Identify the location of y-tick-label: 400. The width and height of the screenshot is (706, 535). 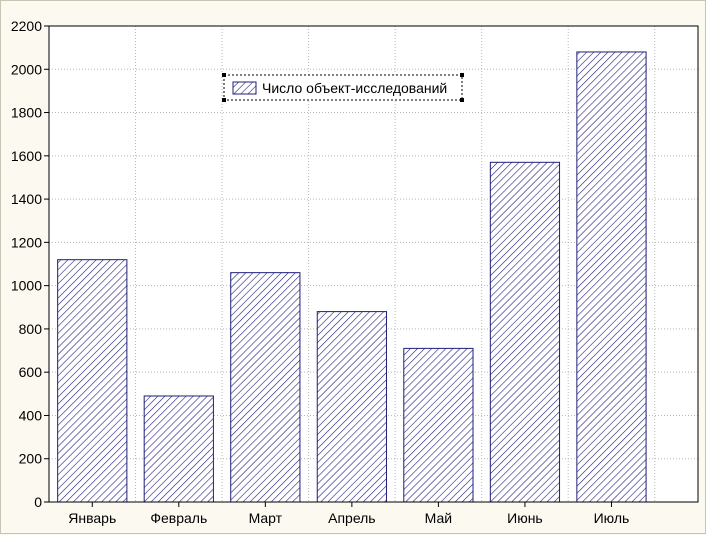
(31, 415).